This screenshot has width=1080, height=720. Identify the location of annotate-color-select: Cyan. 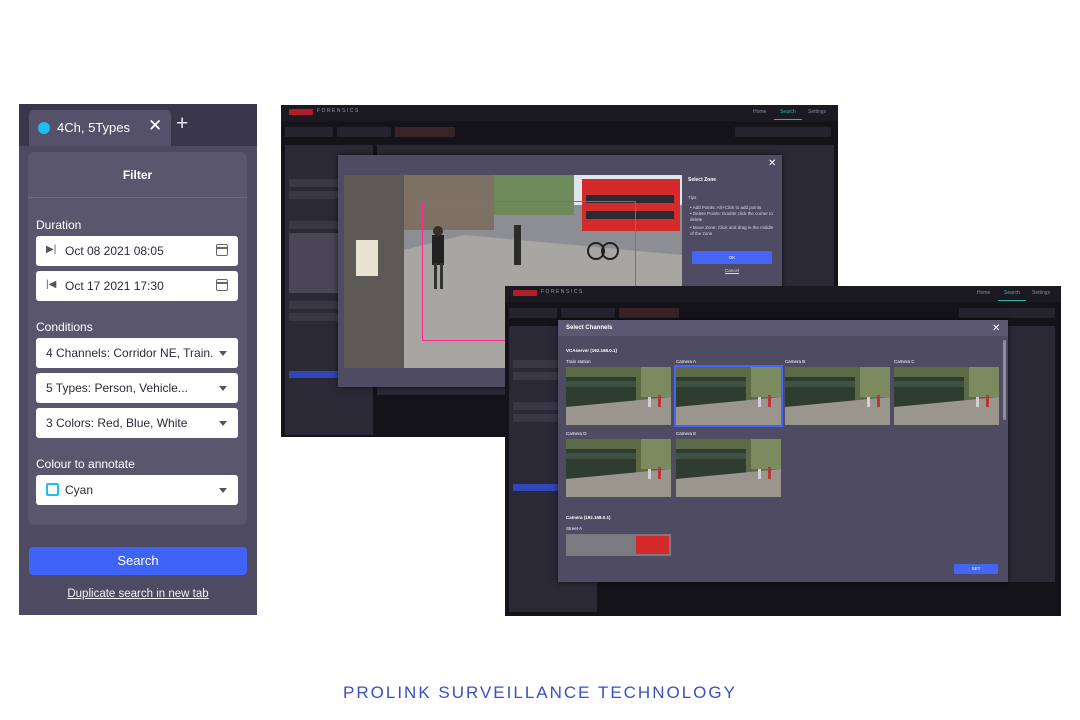
(137, 490).